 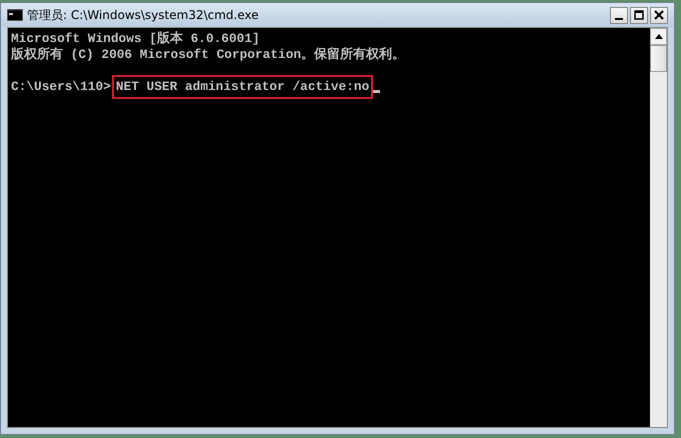 What do you see at coordinates (208, 55) in the screenshot?
I see `console-text: 版权所有 (C) 2006 Microsoft Corporation。保留所有权利。` at bounding box center [208, 55].